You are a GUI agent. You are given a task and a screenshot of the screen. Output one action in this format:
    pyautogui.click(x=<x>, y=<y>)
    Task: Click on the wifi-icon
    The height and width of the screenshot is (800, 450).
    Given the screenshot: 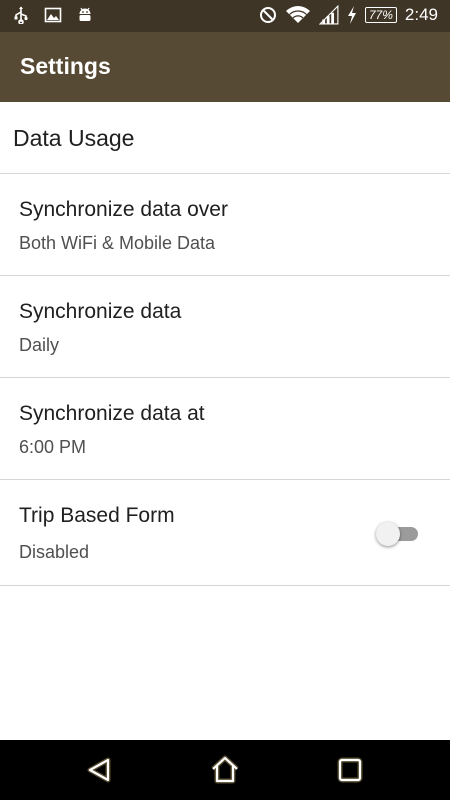 What is the action you would take?
    pyautogui.click(x=297, y=14)
    